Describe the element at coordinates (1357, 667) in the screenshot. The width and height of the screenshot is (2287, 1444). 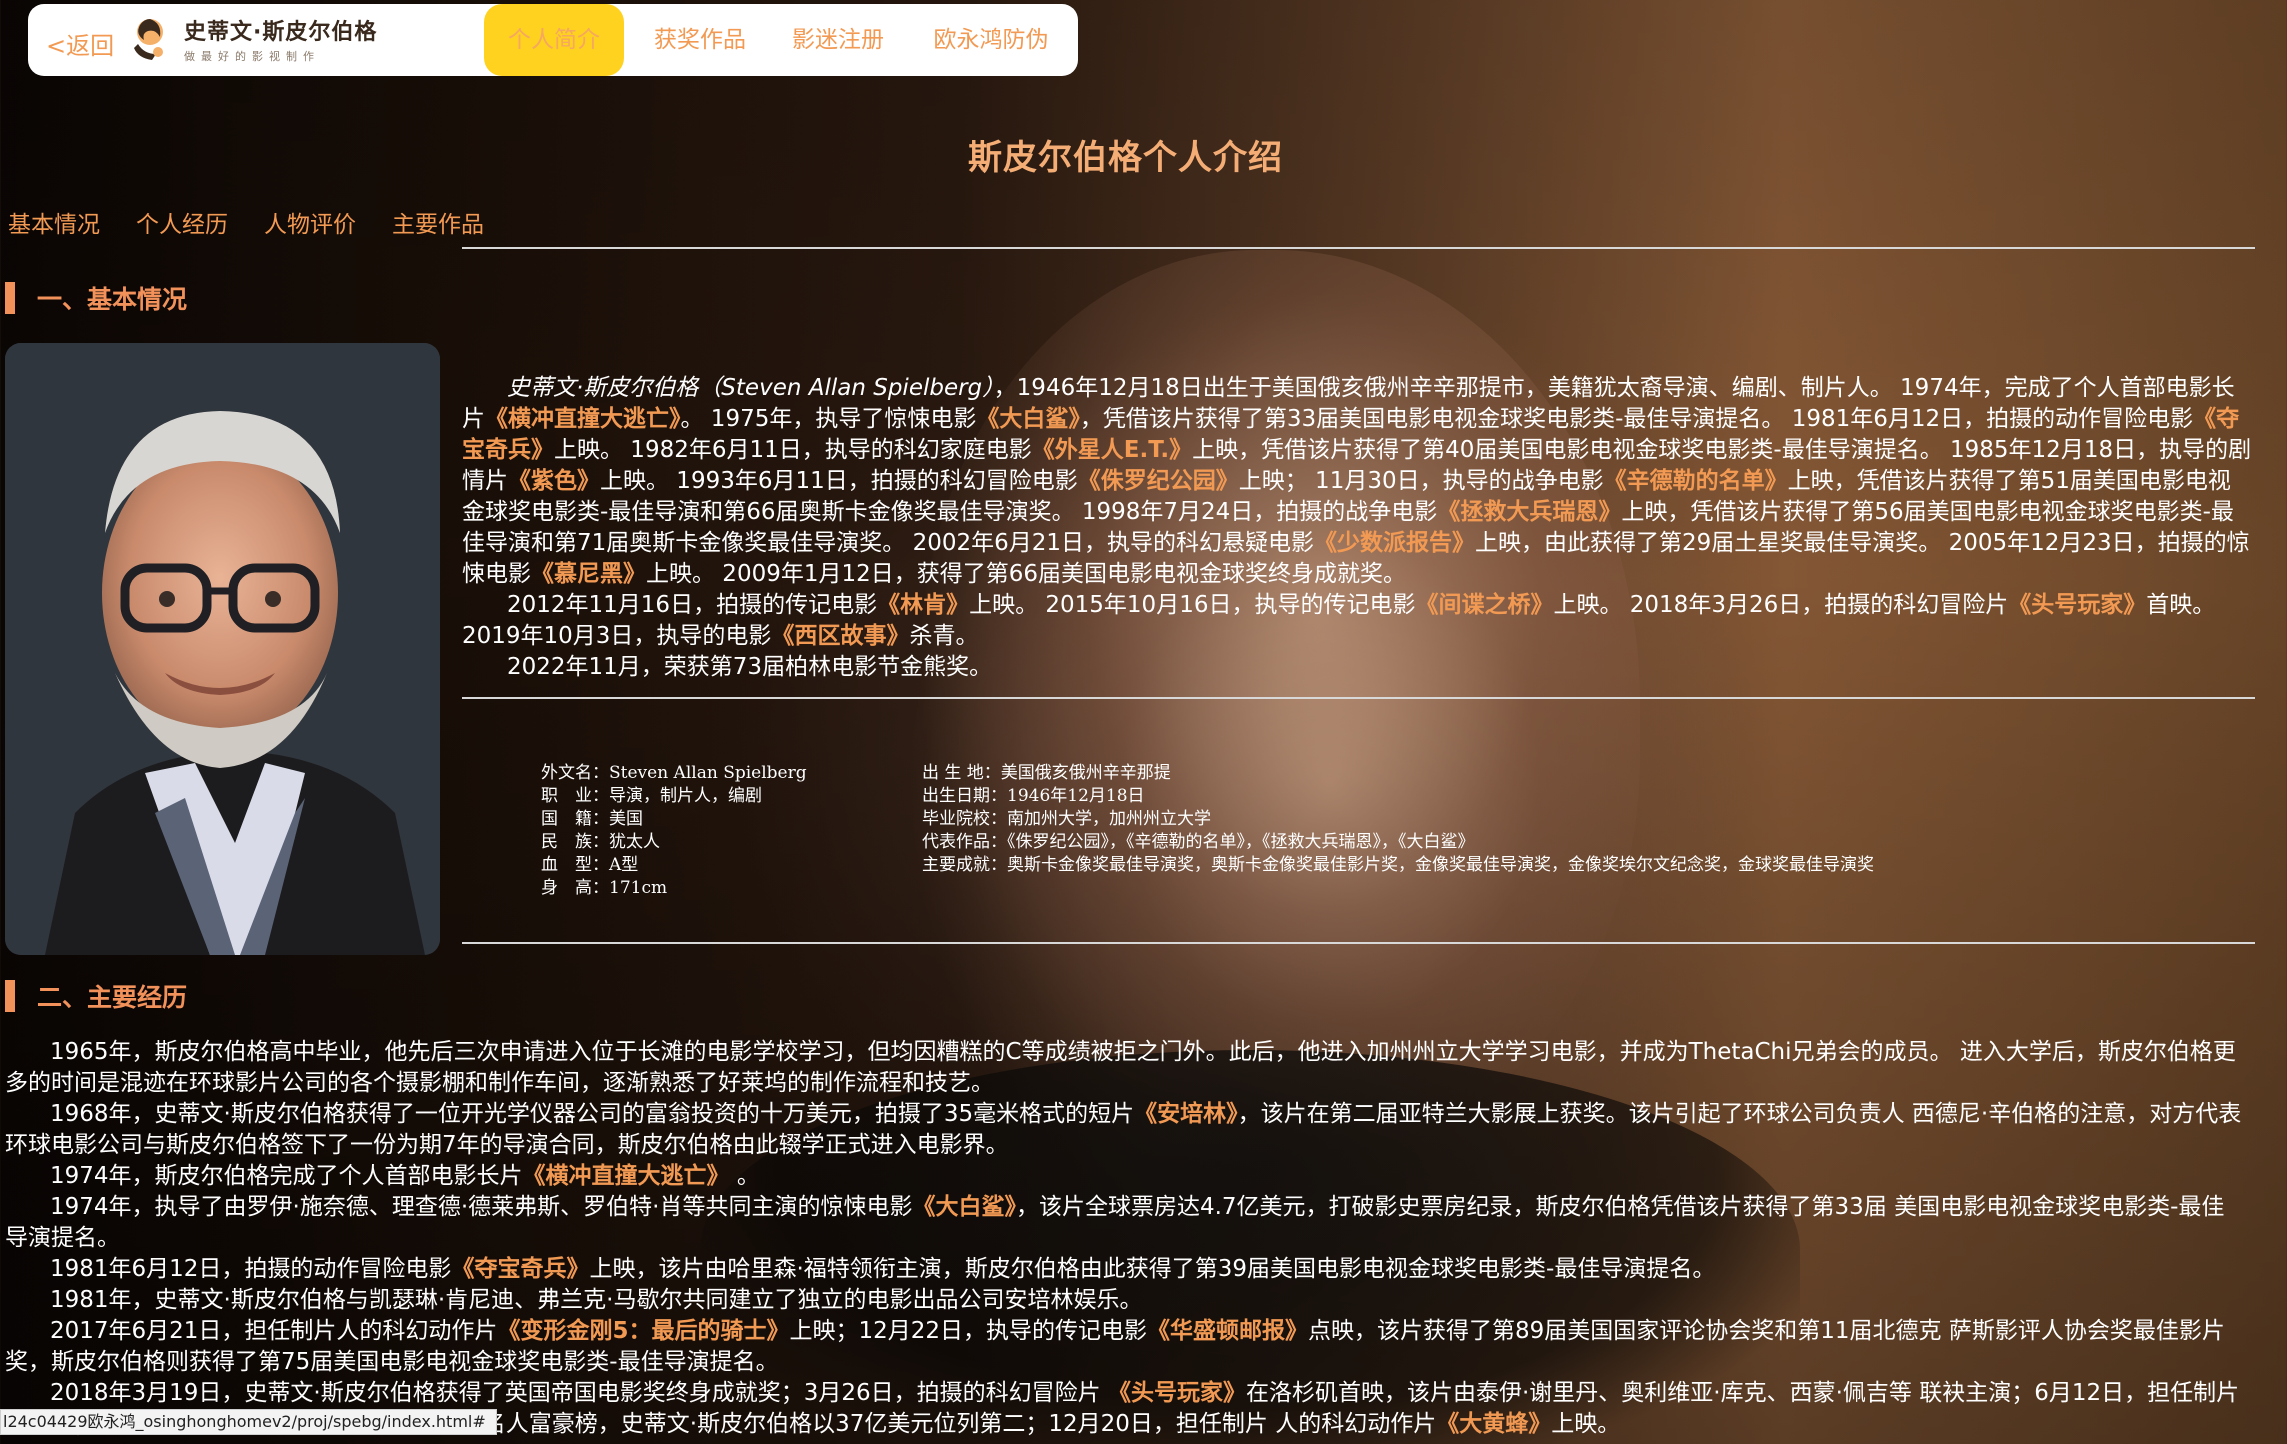
I see `intro-paragraph: 2022年11月，荣获第73届柏林电影节金熊奖。` at that location.